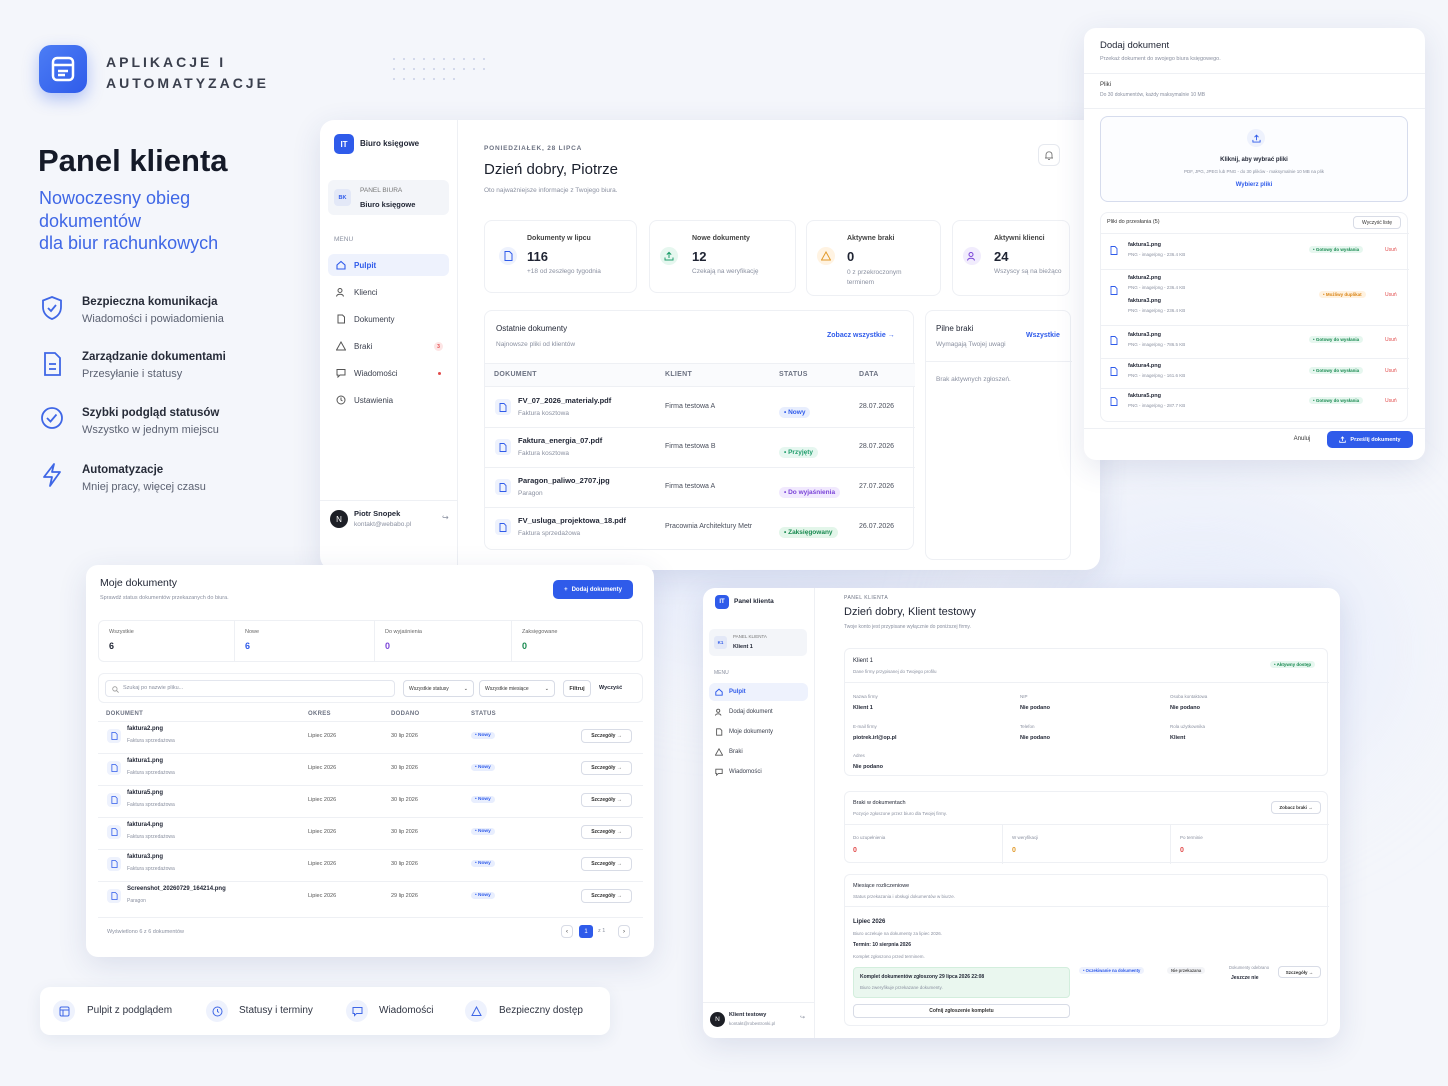 This screenshot has height=1086, width=1448. What do you see at coordinates (465, 688) in the screenshot?
I see `chevron-down-icon: ⌄` at bounding box center [465, 688].